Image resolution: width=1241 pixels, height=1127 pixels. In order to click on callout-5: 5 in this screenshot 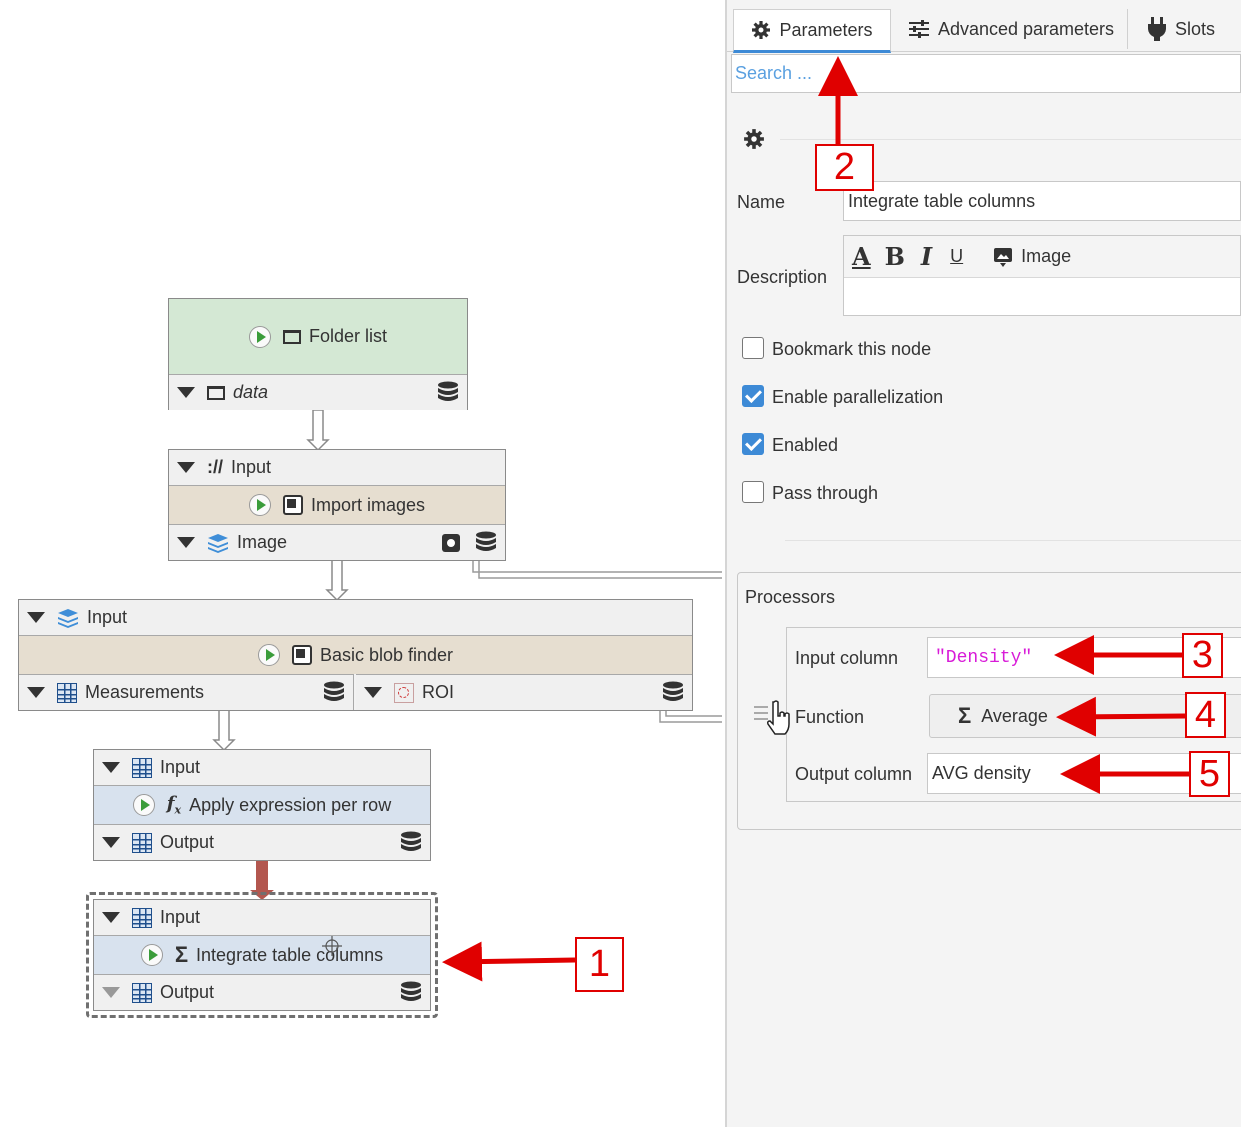, I will do `click(1209, 774)`.